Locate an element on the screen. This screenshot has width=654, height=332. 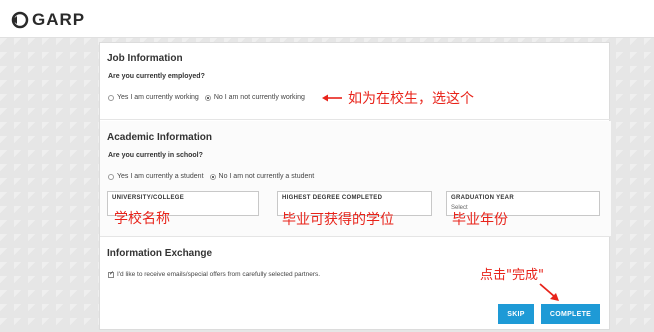
degree-field-label: HIGHEST DEGREE COMPLETED is located at coordinates (332, 198).